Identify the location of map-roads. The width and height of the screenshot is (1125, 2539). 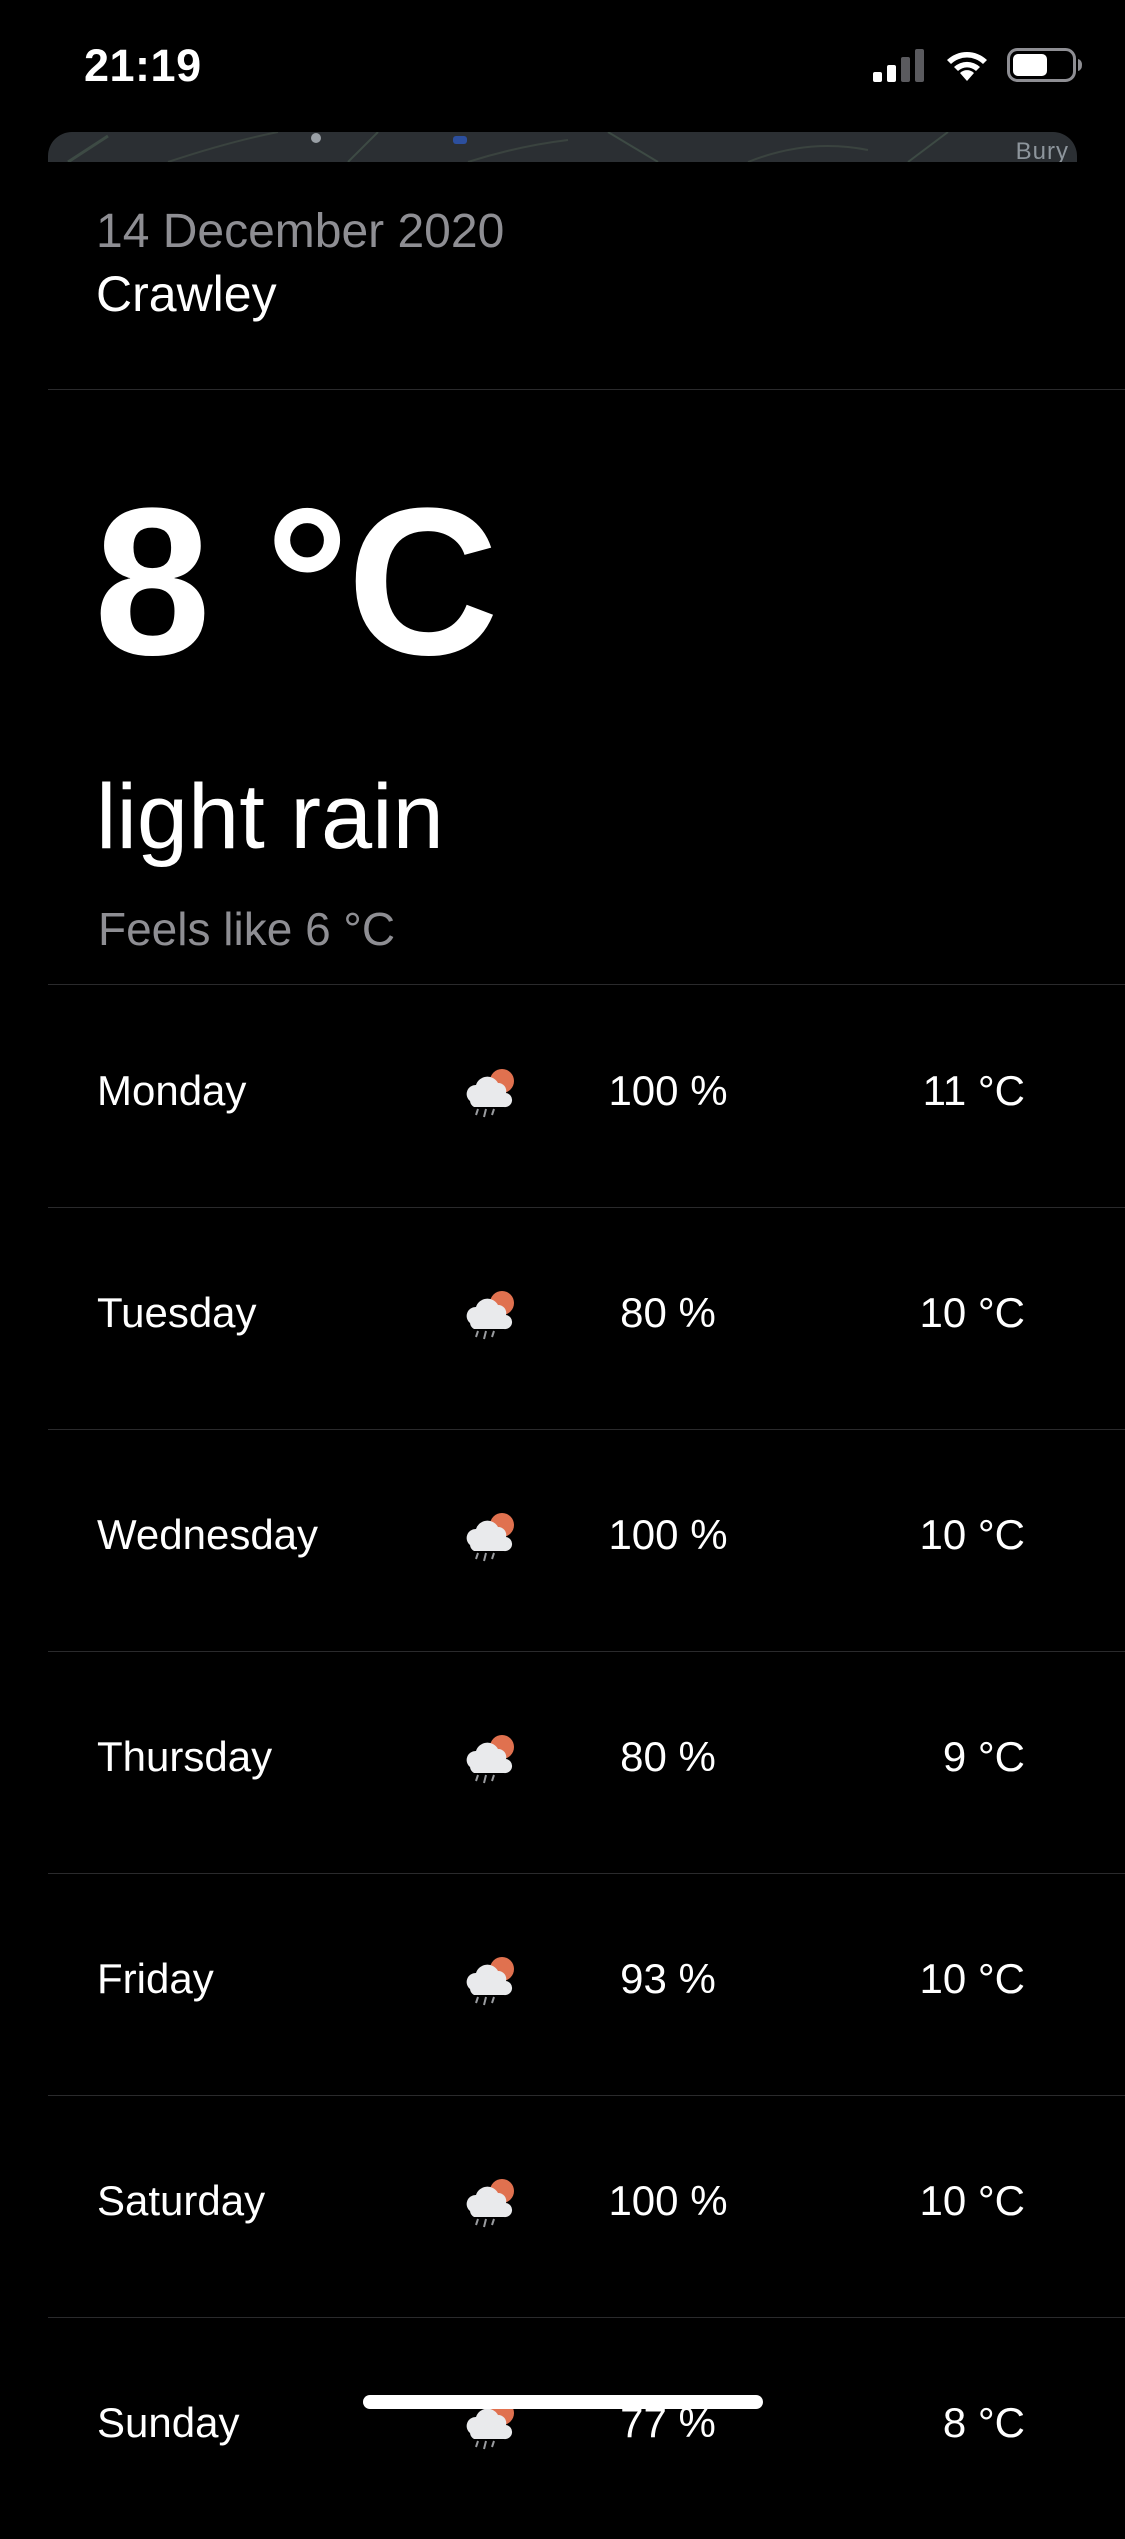
(508, 147).